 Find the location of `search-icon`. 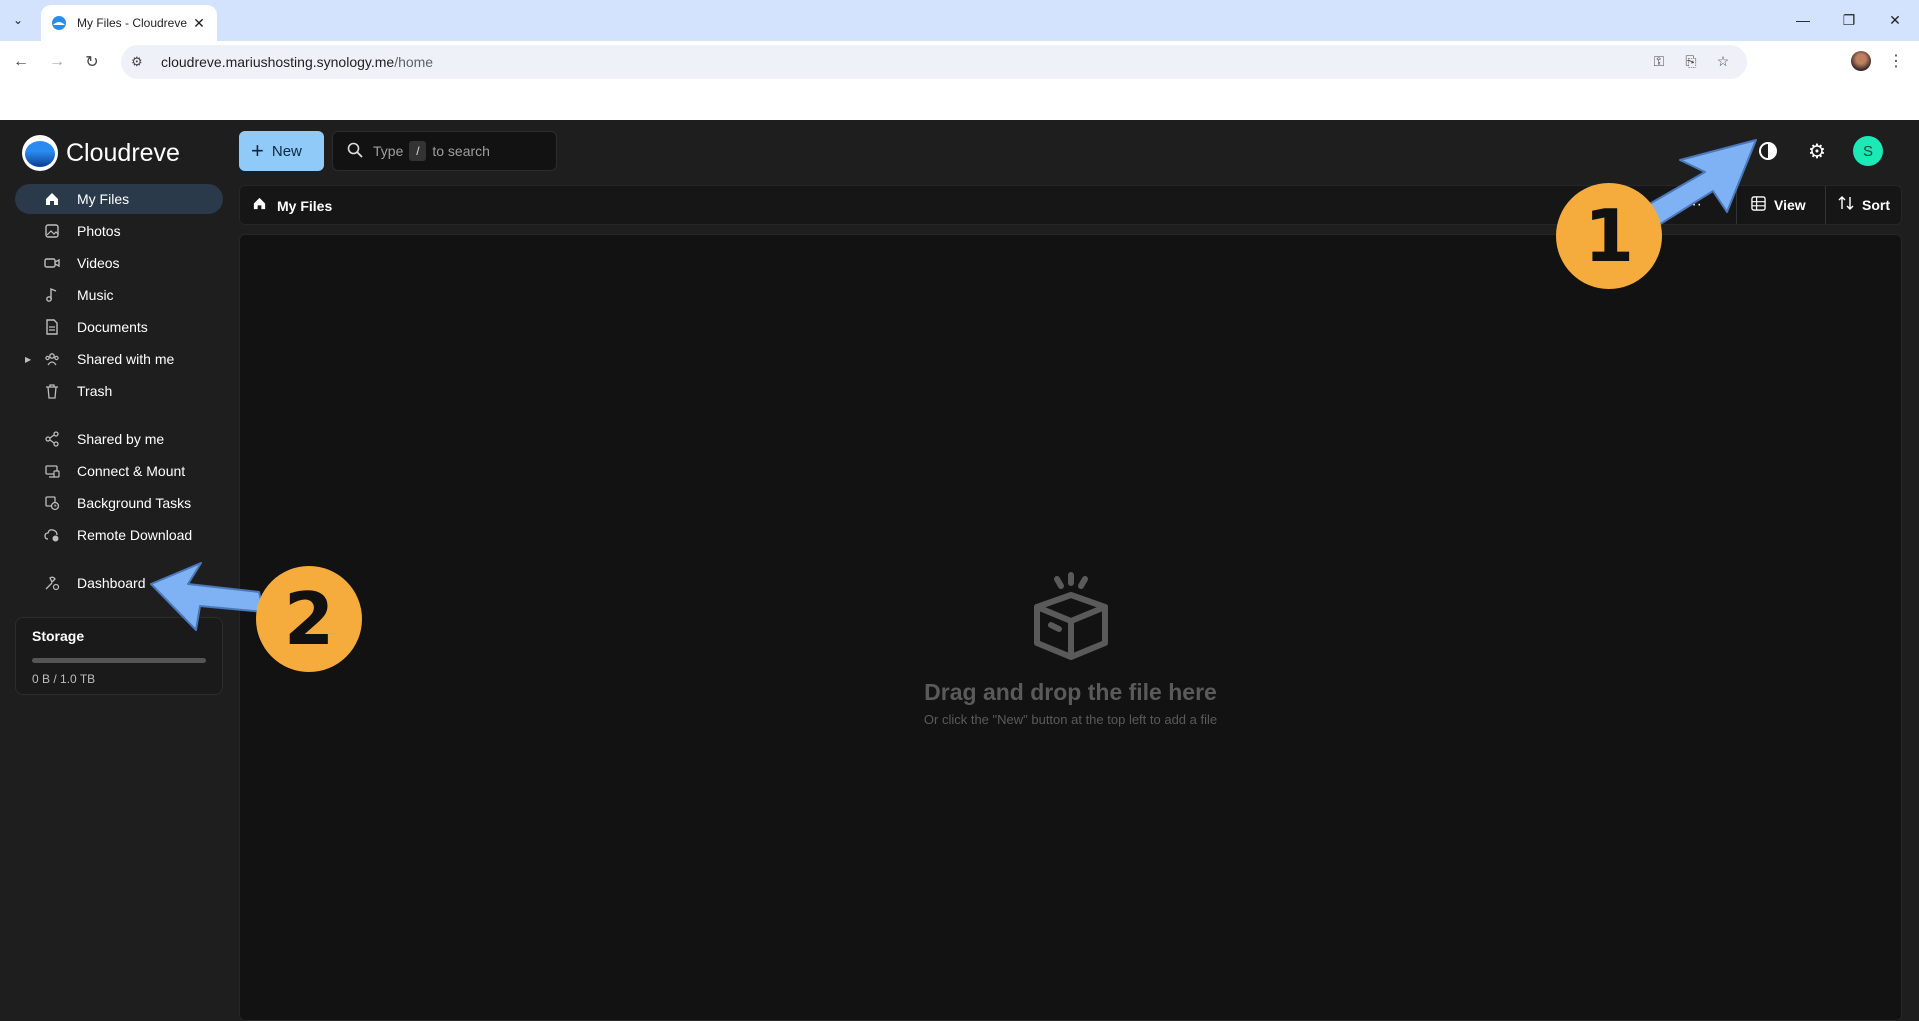

search-icon is located at coordinates (355, 151).